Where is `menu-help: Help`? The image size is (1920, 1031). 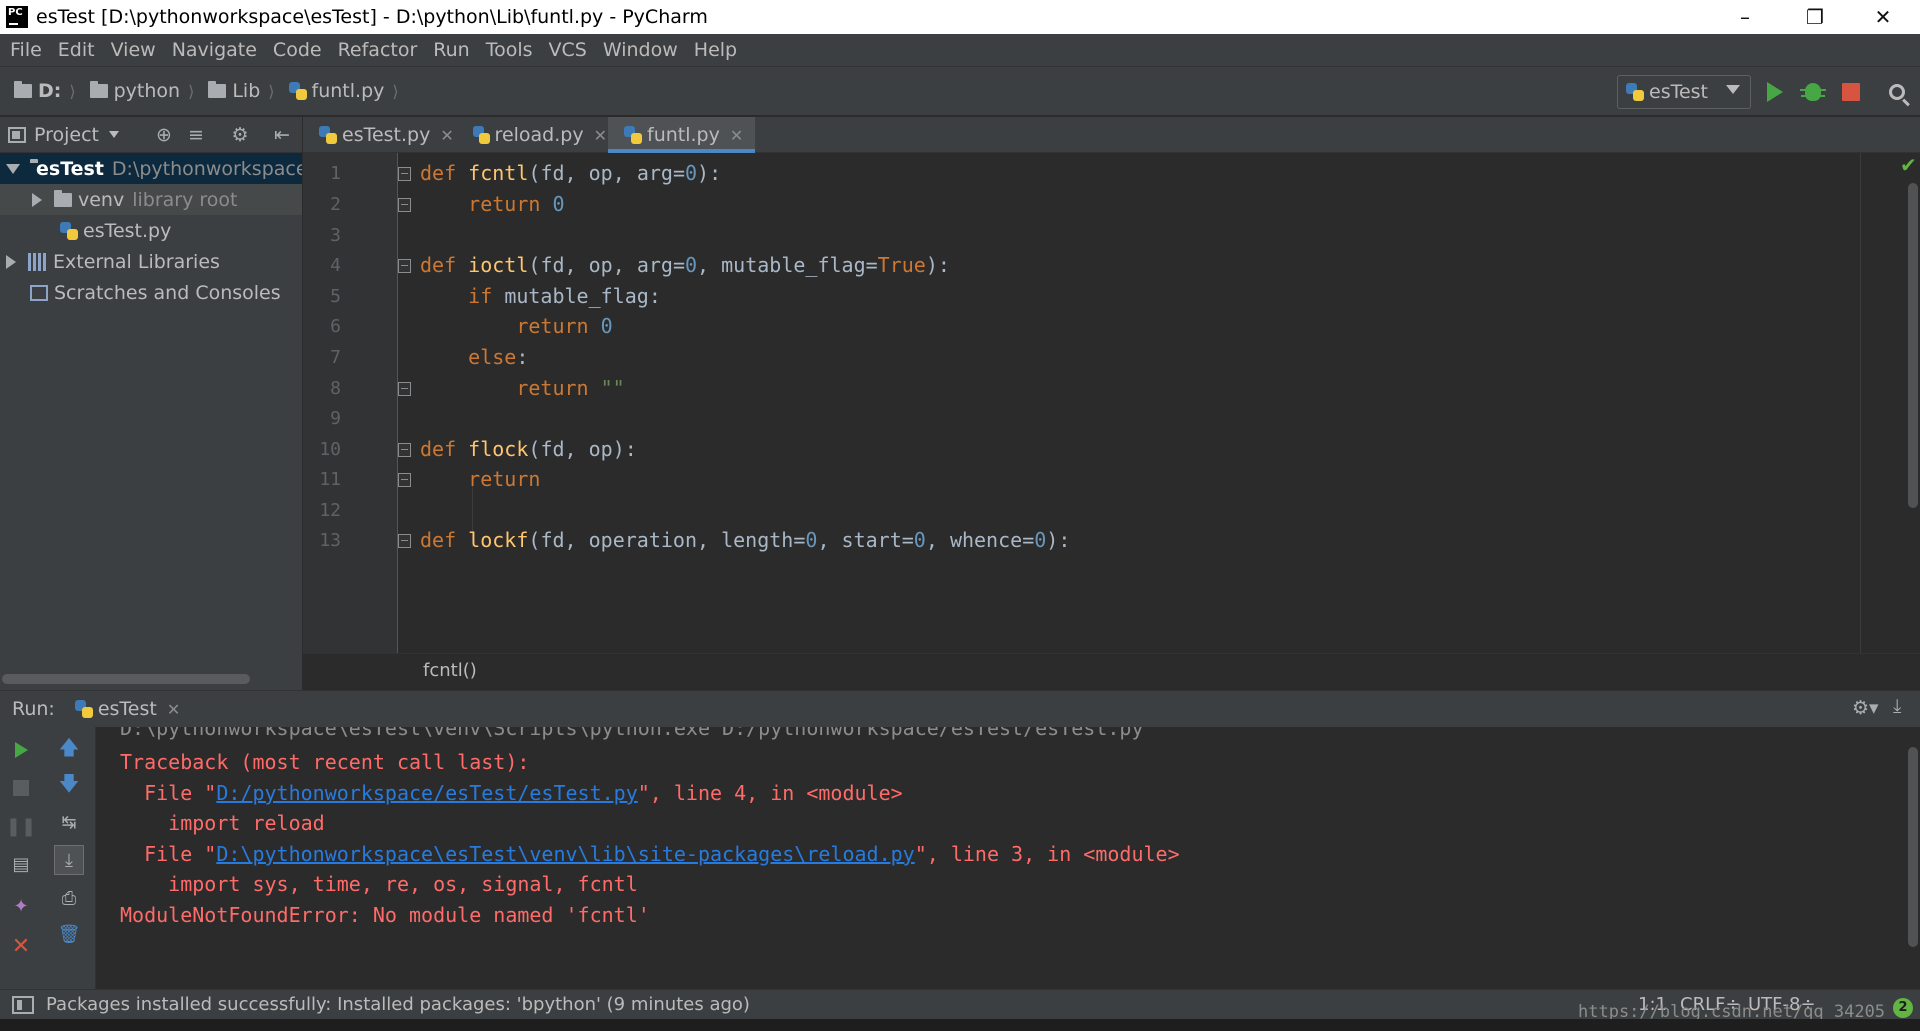 menu-help: Help is located at coordinates (715, 50).